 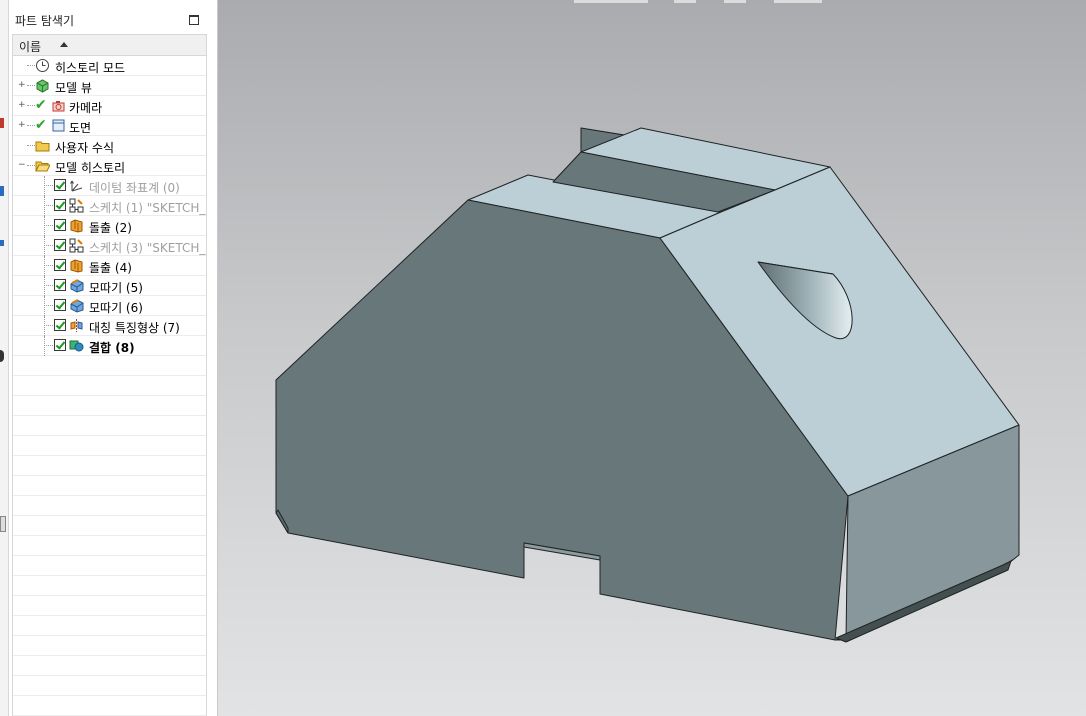 What do you see at coordinates (64, 44) in the screenshot?
I see `sort-ascending-icon` at bounding box center [64, 44].